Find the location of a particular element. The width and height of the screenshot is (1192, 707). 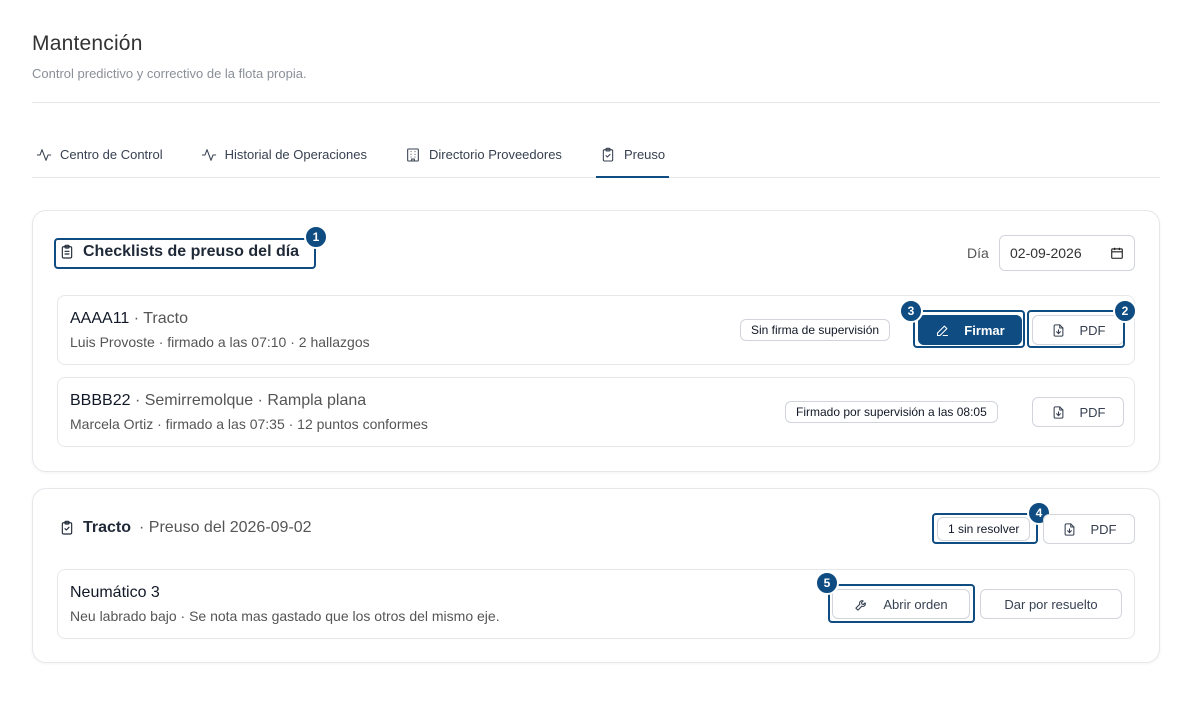

page-title: Mantención is located at coordinates (87, 43).